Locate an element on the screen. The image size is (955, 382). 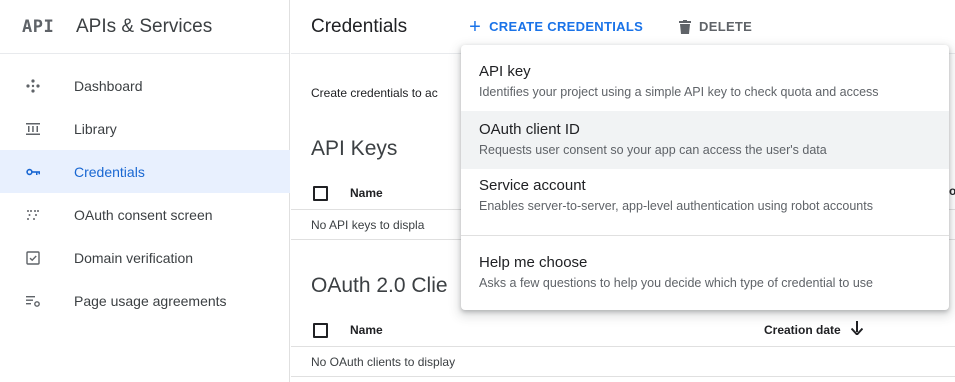
sidebar-item-credentials: Credentials is located at coordinates (145, 171).